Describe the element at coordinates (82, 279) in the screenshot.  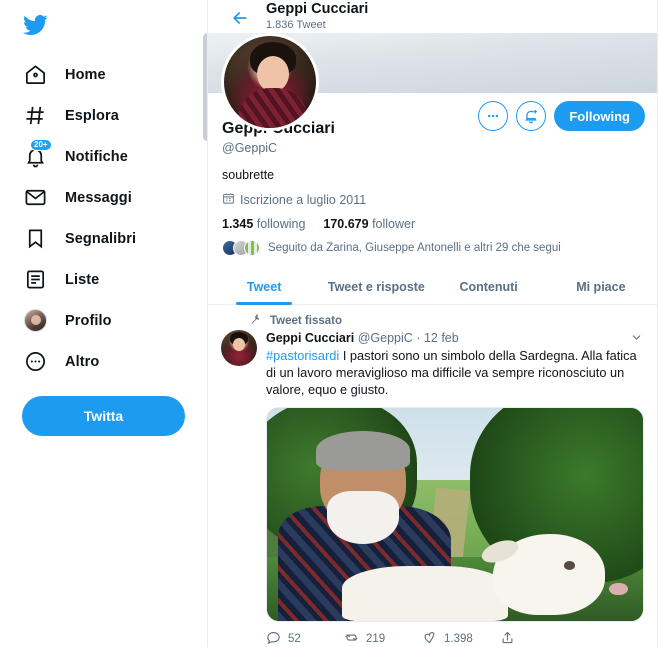
I see `sidebar-item-label: Liste` at that location.